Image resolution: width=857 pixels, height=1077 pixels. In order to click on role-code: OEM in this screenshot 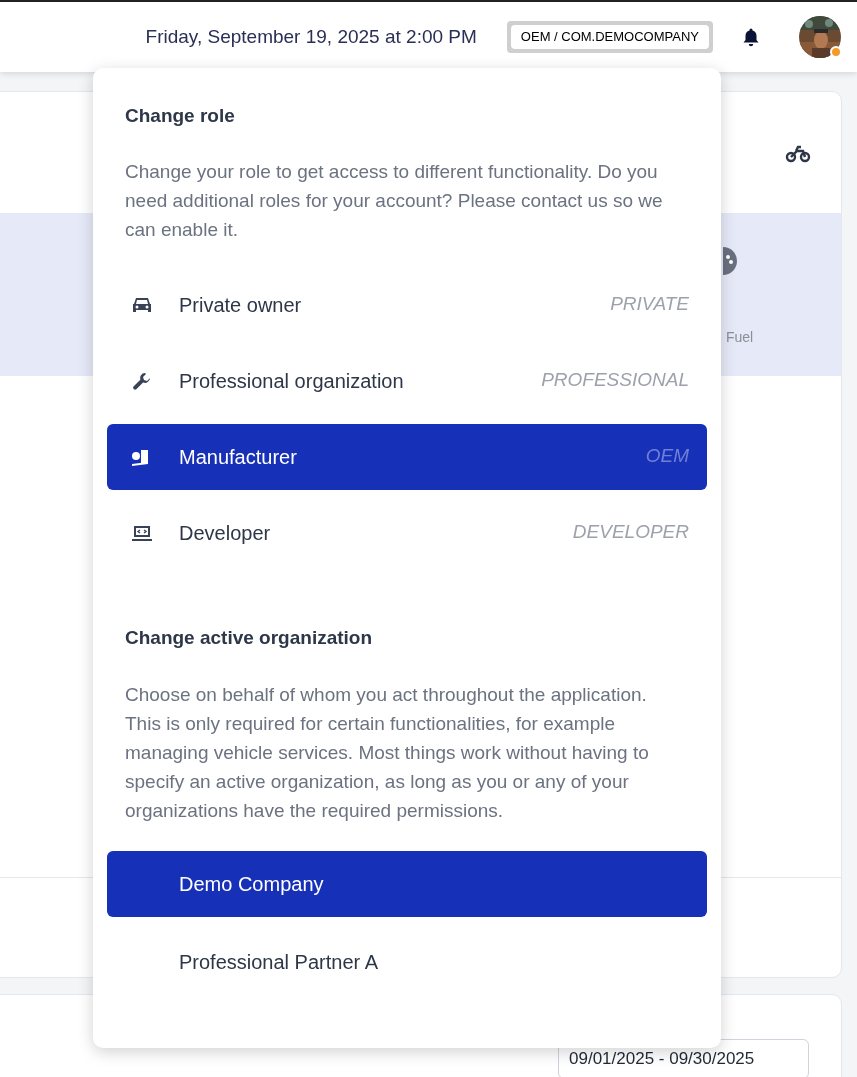, I will do `click(667, 456)`.